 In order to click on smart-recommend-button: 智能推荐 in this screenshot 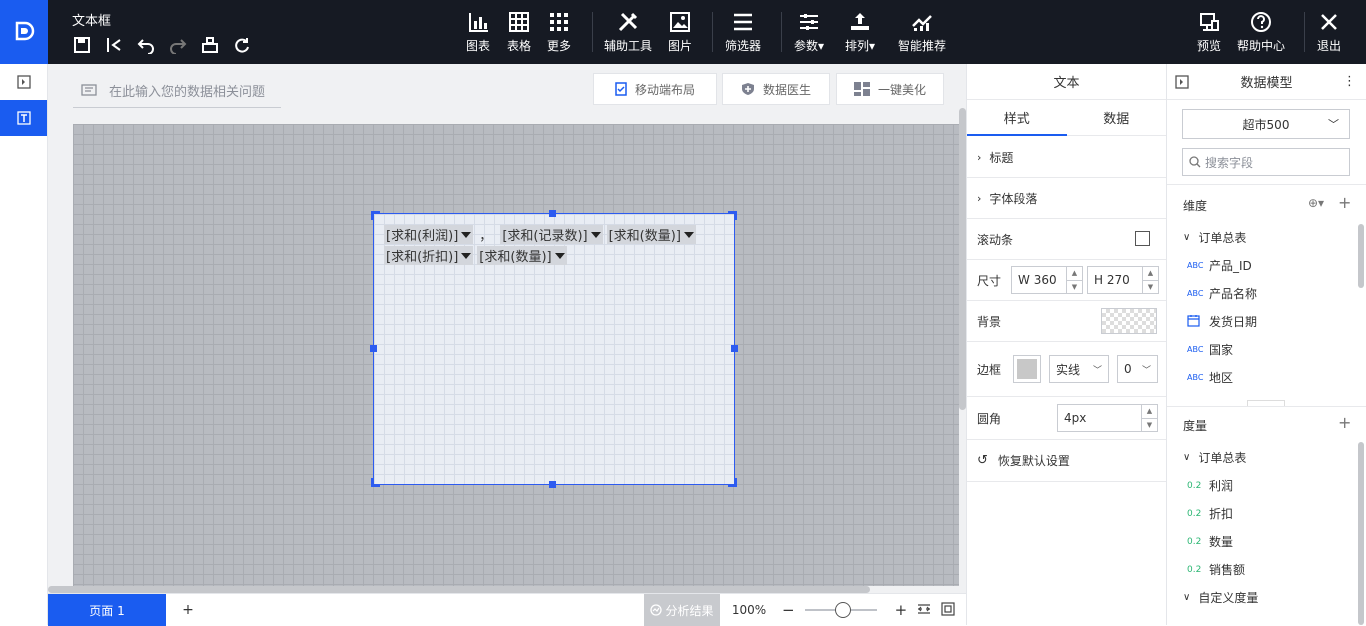, I will do `click(922, 34)`.